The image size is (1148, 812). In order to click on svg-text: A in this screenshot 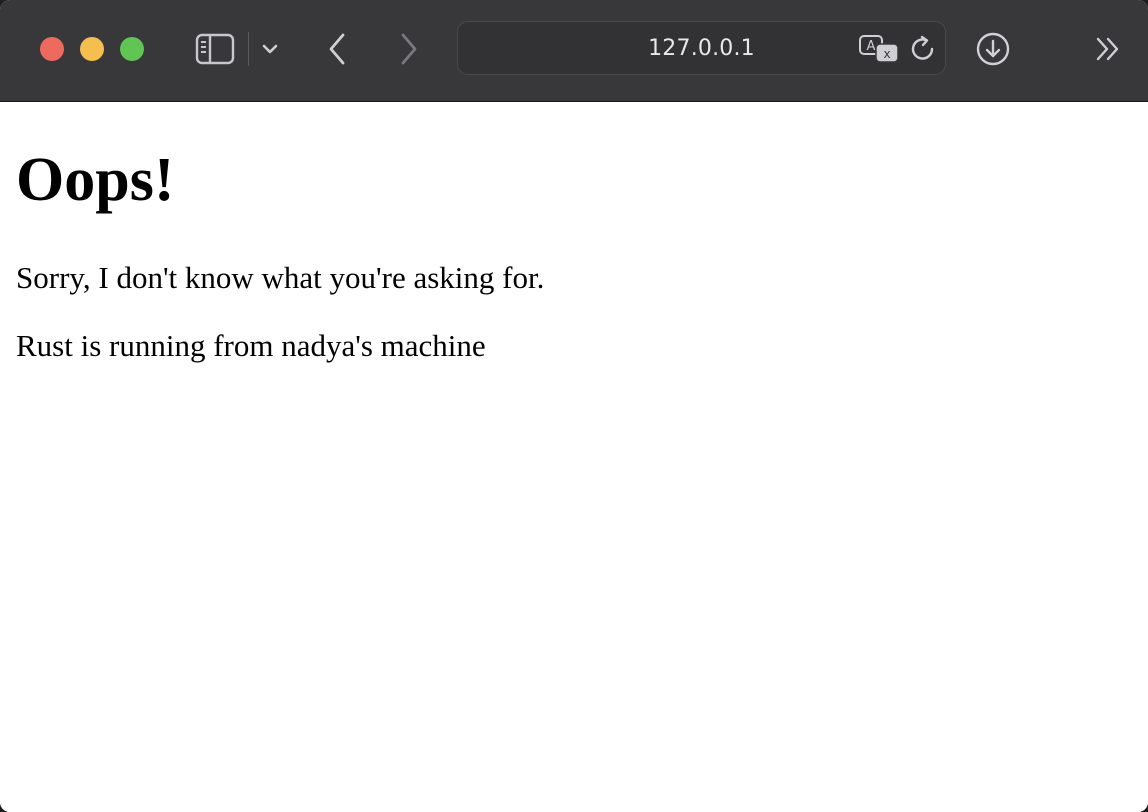, I will do `click(871, 46)`.